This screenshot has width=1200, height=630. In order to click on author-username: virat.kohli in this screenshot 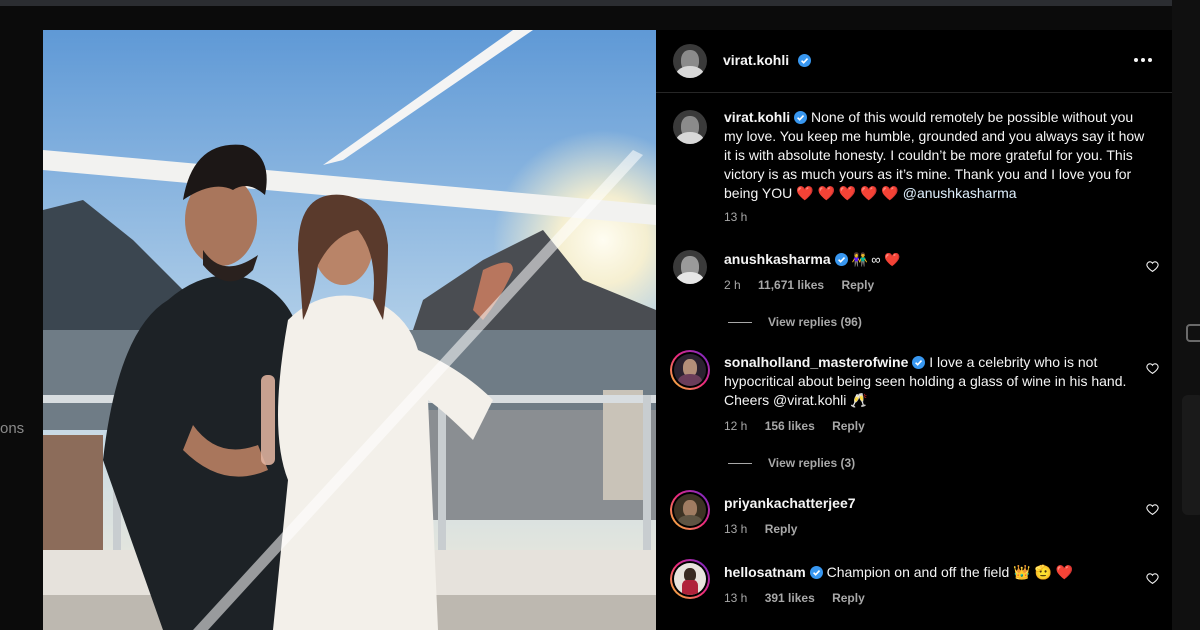, I will do `click(756, 60)`.